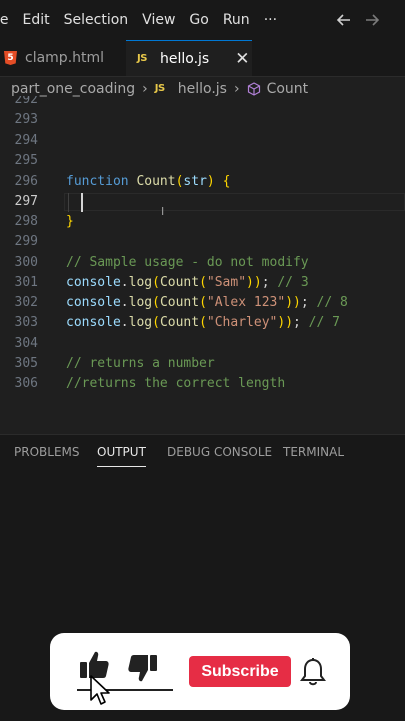 This screenshot has height=721, width=405. Describe the element at coordinates (372, 20) in the screenshot. I see `arrow-right-icon` at that location.